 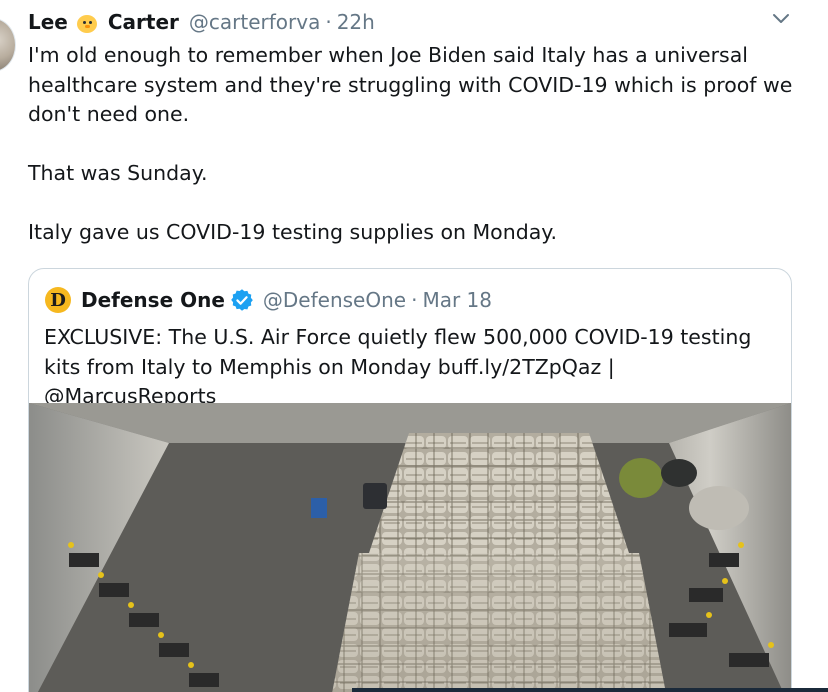 I want to click on author-handle: @carterforva, so click(x=254, y=22).